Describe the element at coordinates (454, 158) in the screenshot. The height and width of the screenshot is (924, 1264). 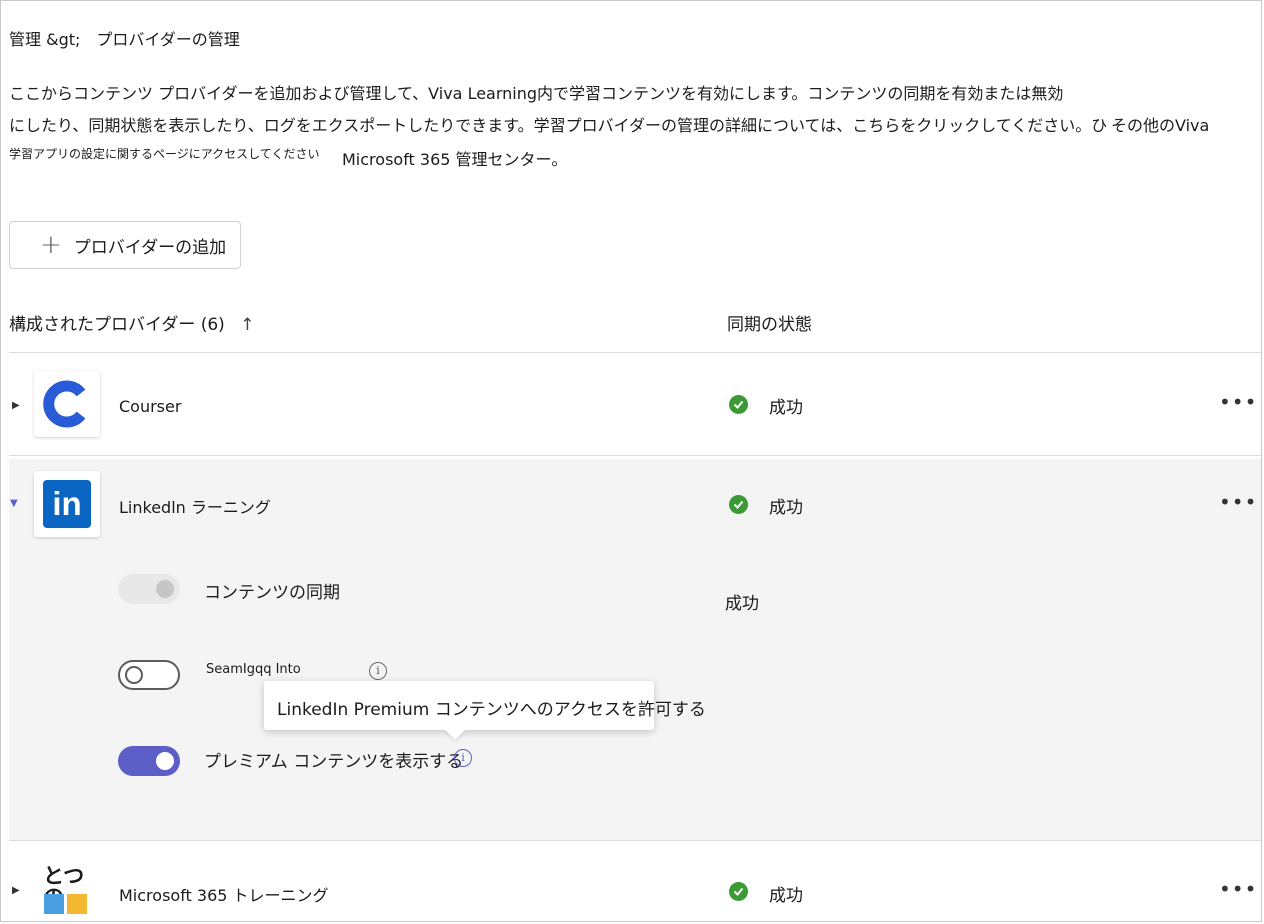
I see `admin-center-link: Microsoft 365 管理センター。` at that location.